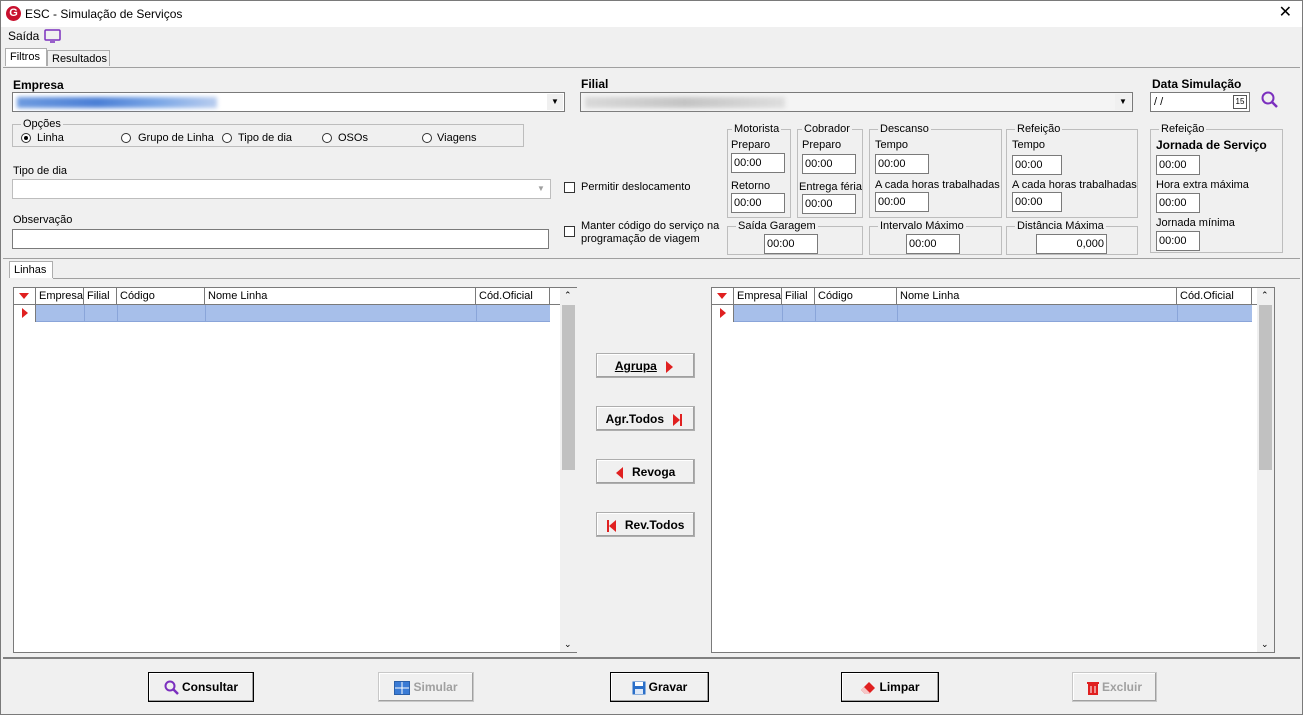  I want to click on data-simulacao-input: / / 15, so click(1200, 102).